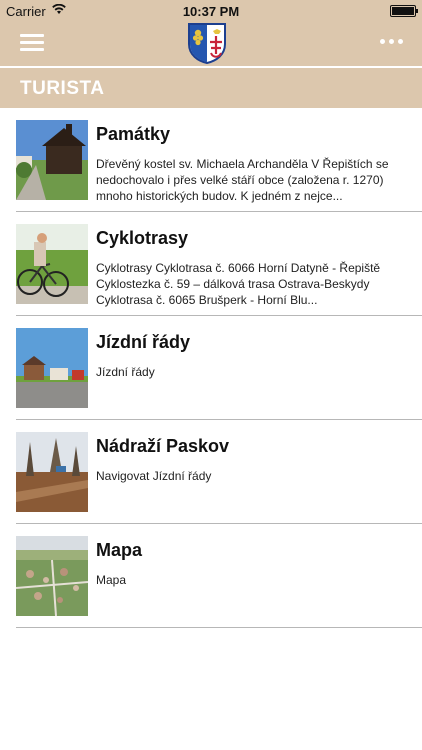  What do you see at coordinates (52, 264) in the screenshot?
I see `thumbnail-cyclist` at bounding box center [52, 264].